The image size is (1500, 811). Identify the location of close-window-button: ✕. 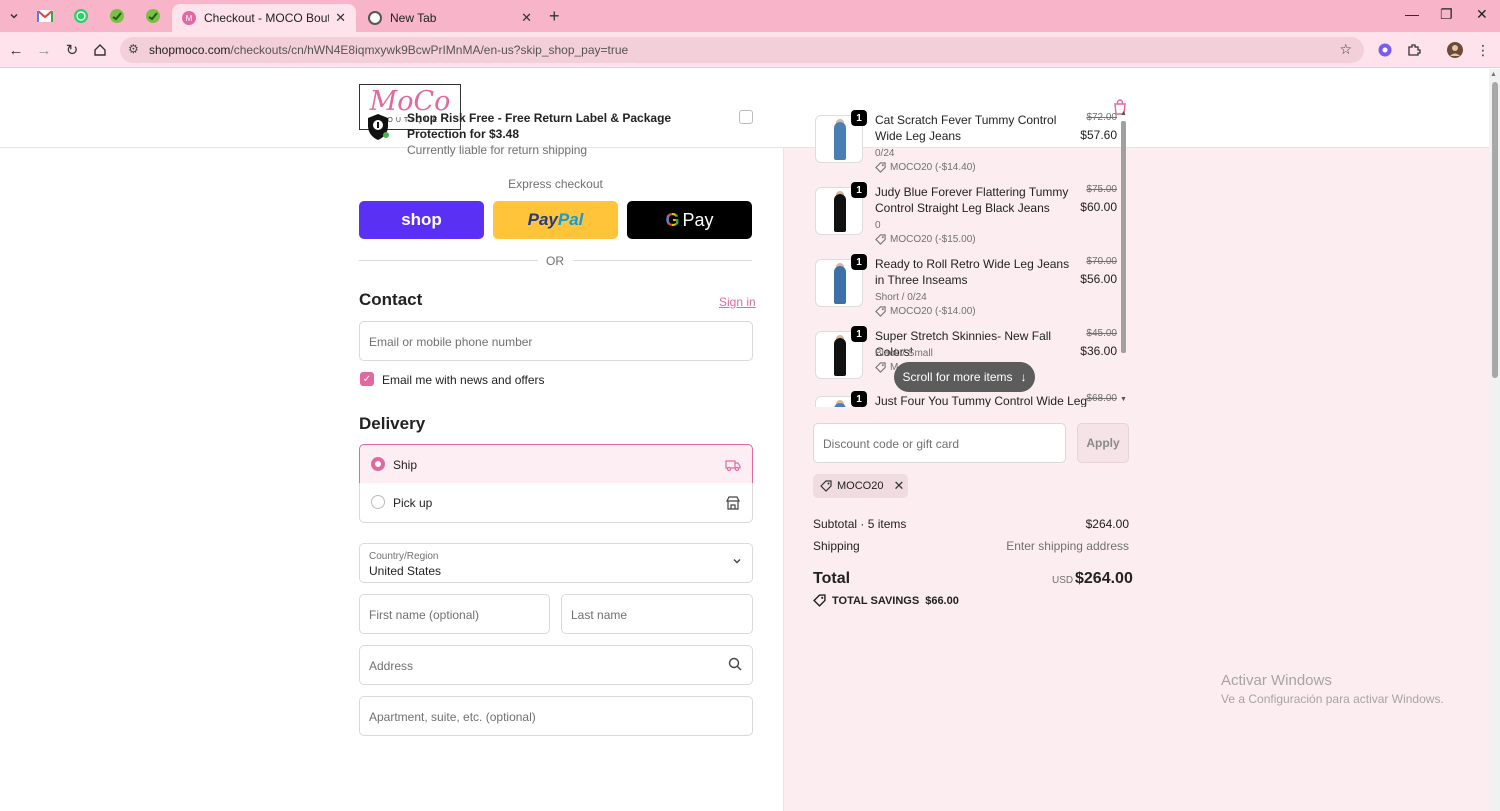
(1482, 14).